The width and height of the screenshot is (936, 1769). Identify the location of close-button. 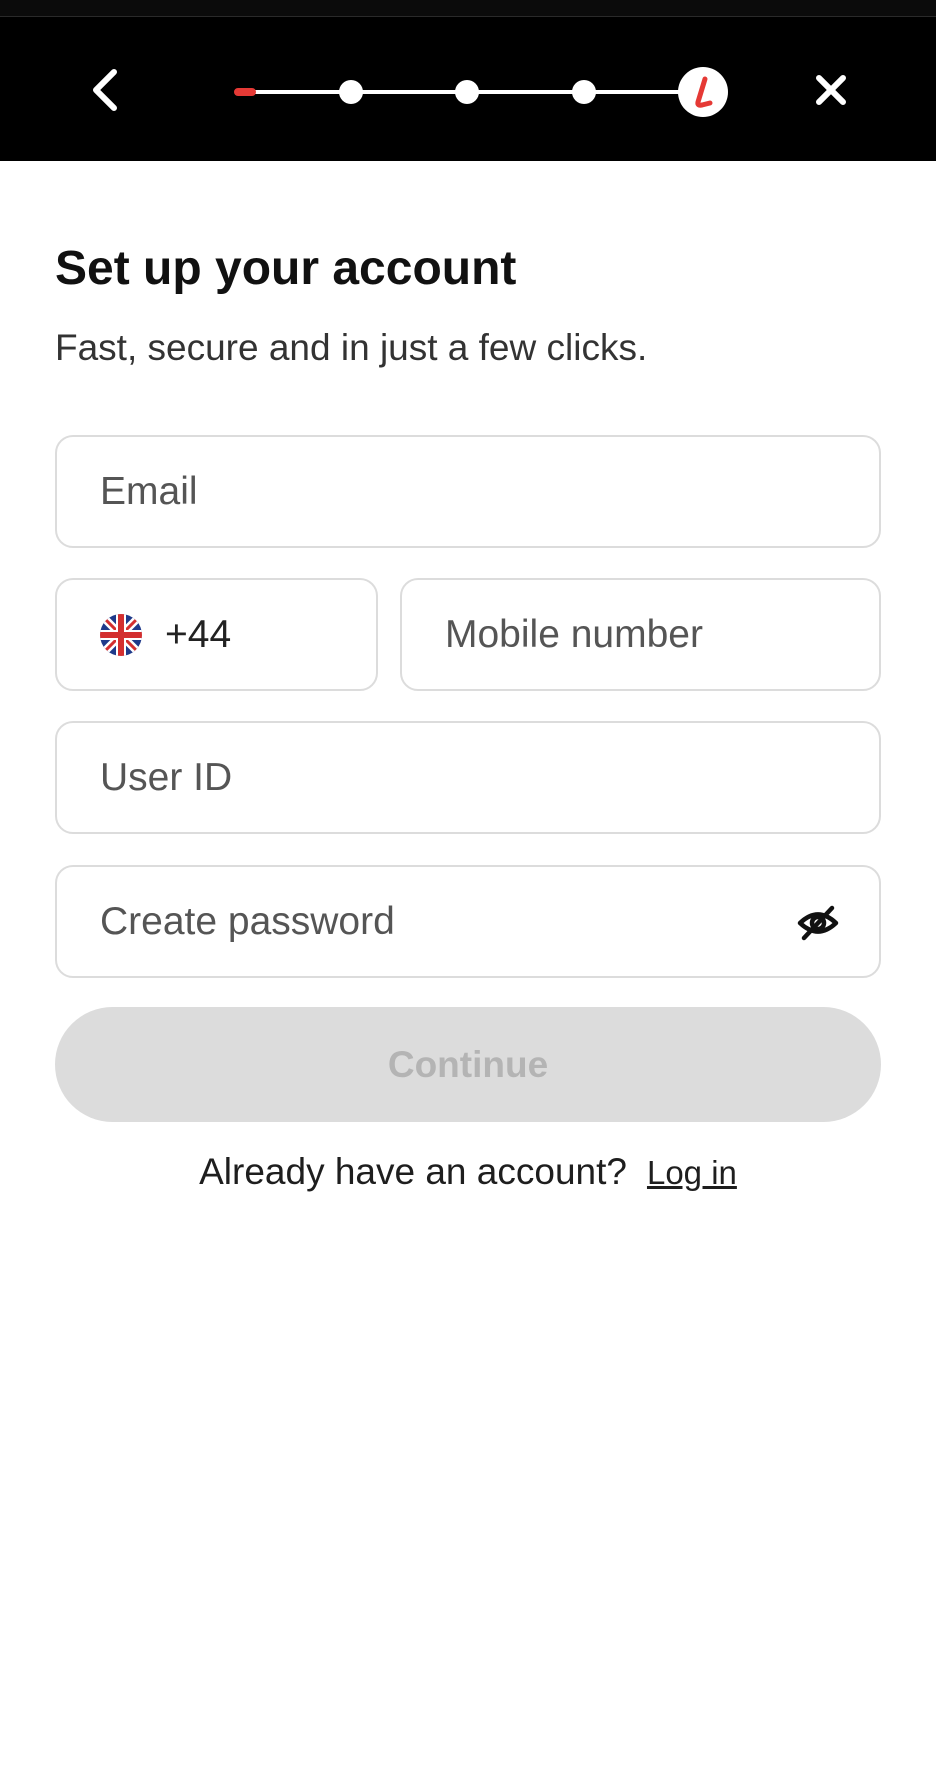
(831, 90).